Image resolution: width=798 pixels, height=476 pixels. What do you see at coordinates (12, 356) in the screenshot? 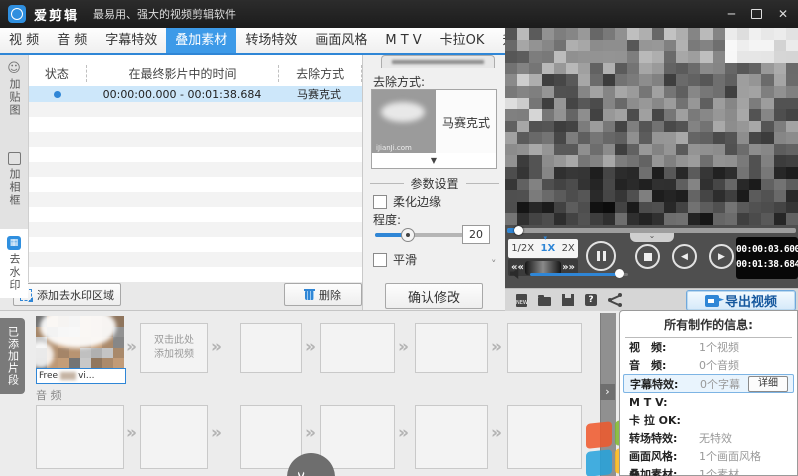
I see `added-clips-tab: 已添加片段` at bounding box center [12, 356].